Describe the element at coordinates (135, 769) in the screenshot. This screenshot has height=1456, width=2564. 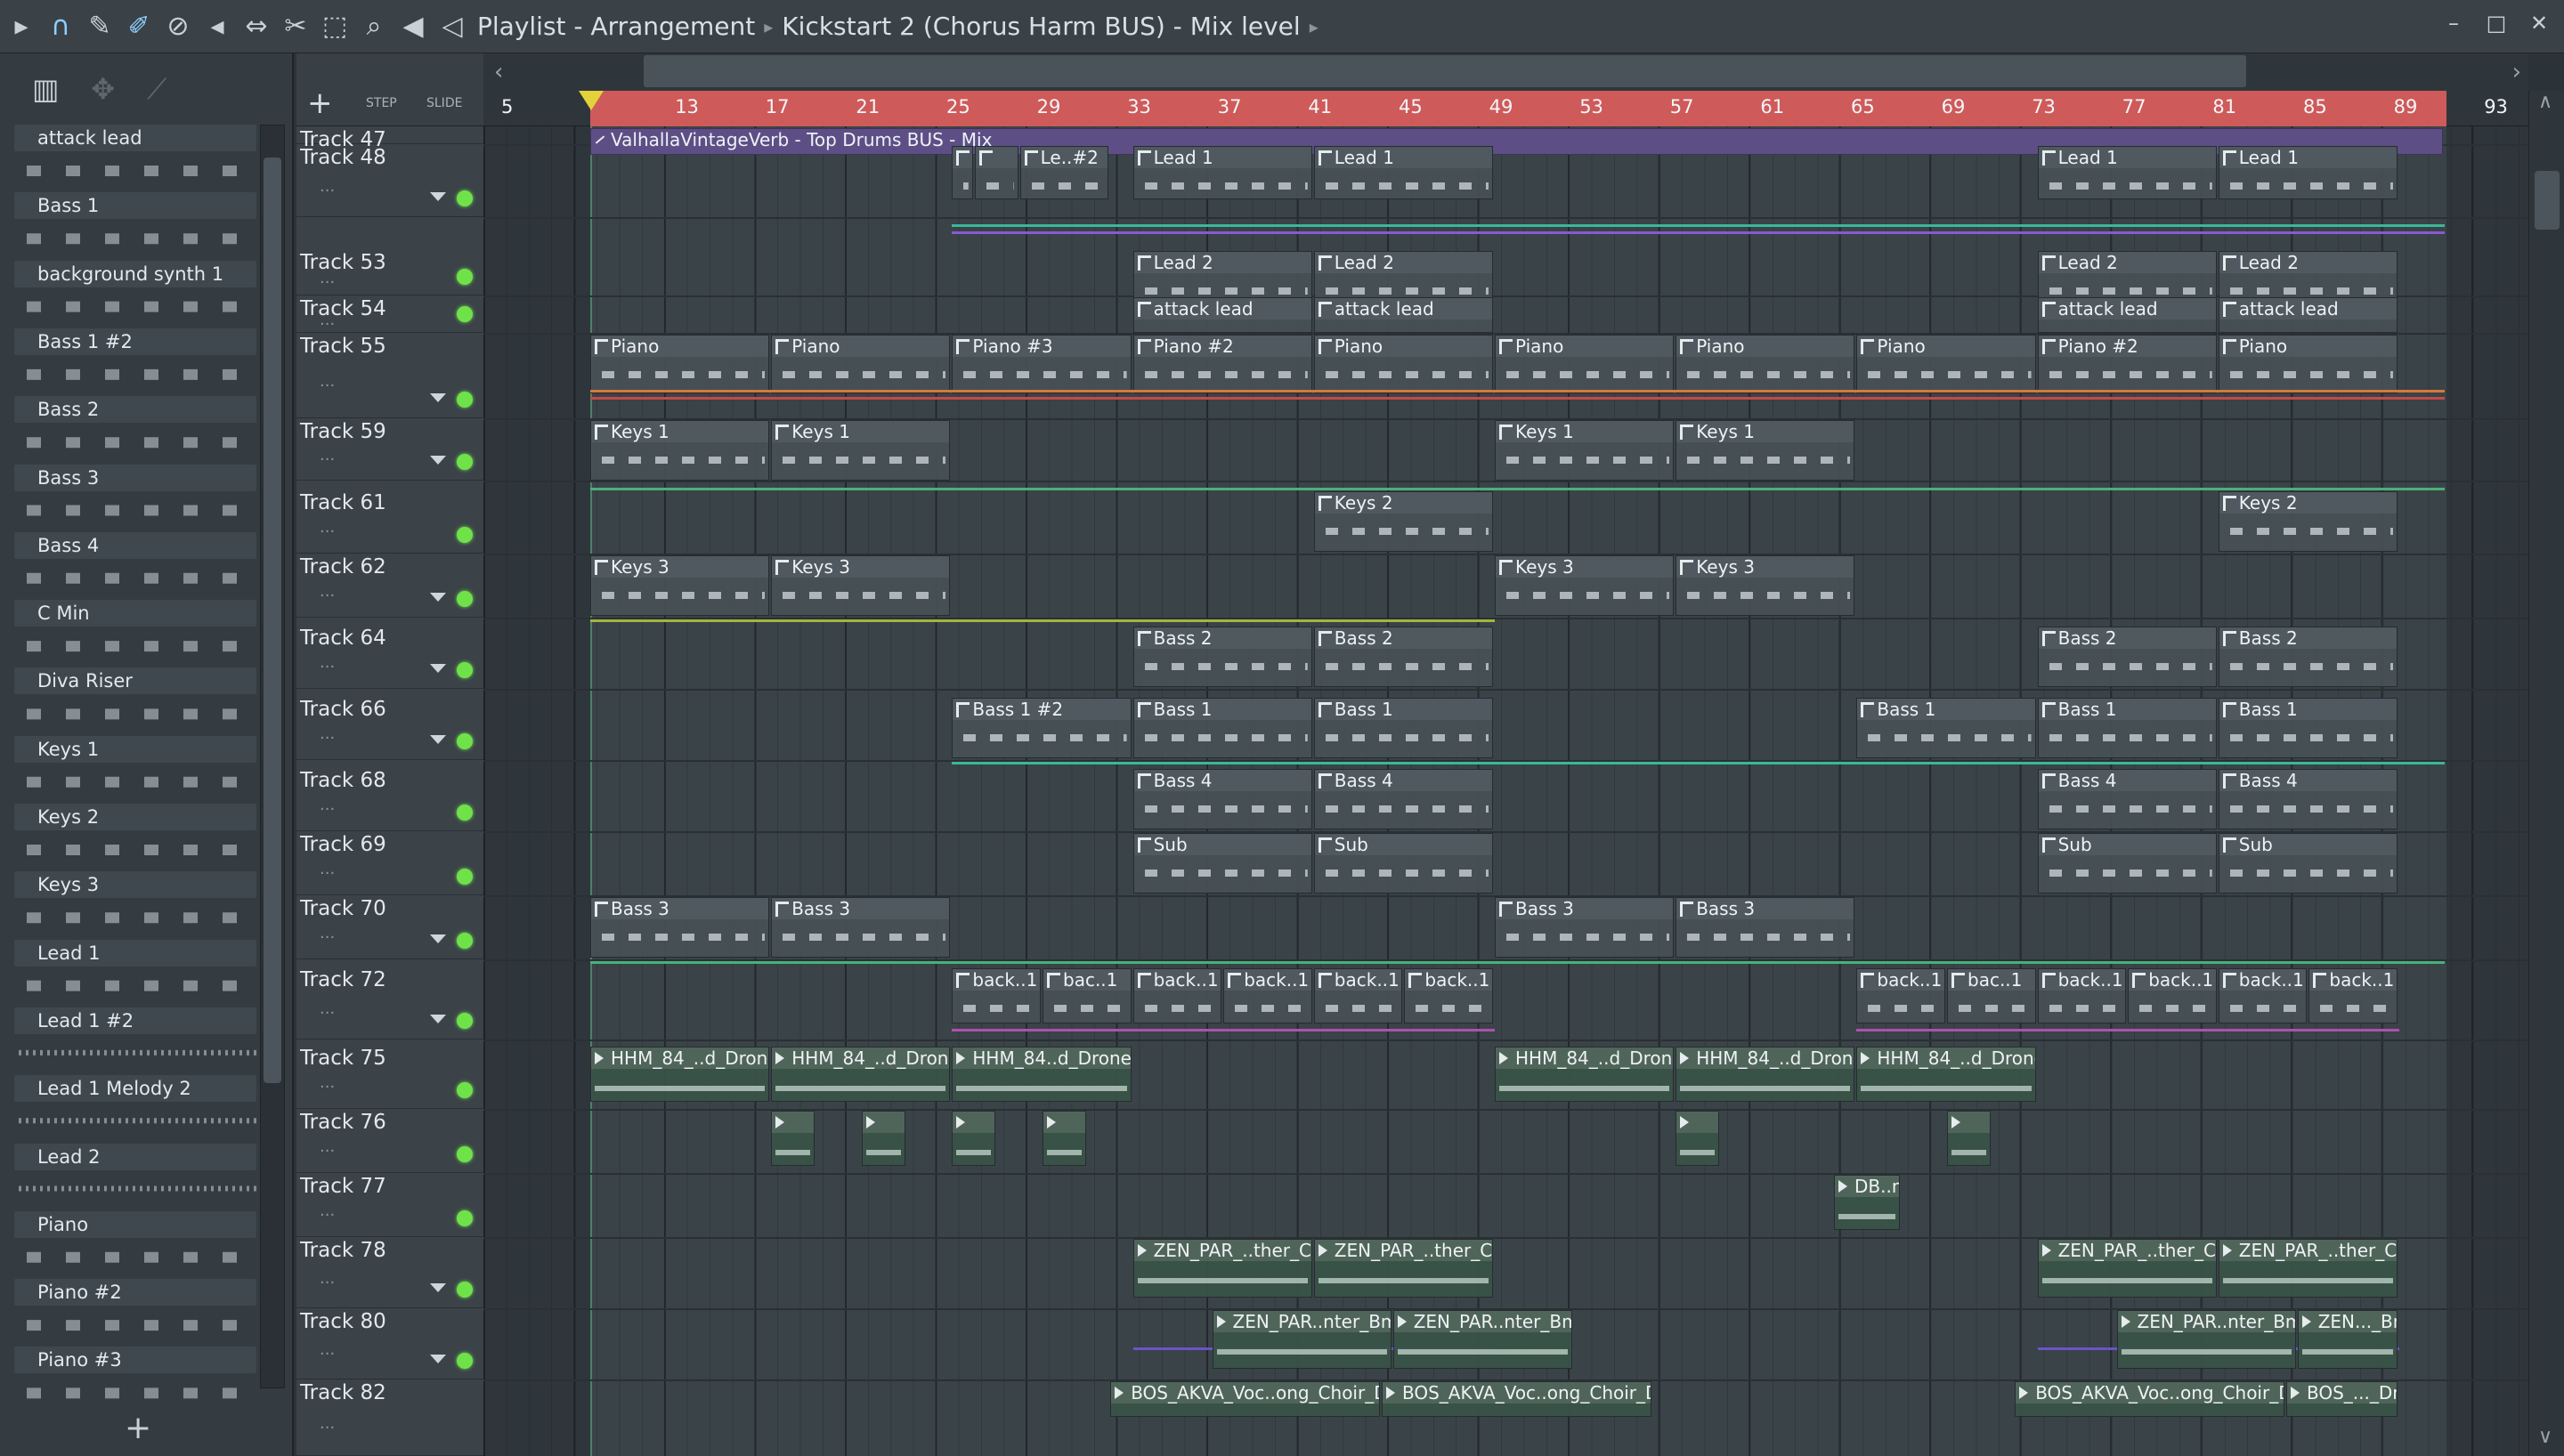
I see `pattern-item: Keys 1` at that location.